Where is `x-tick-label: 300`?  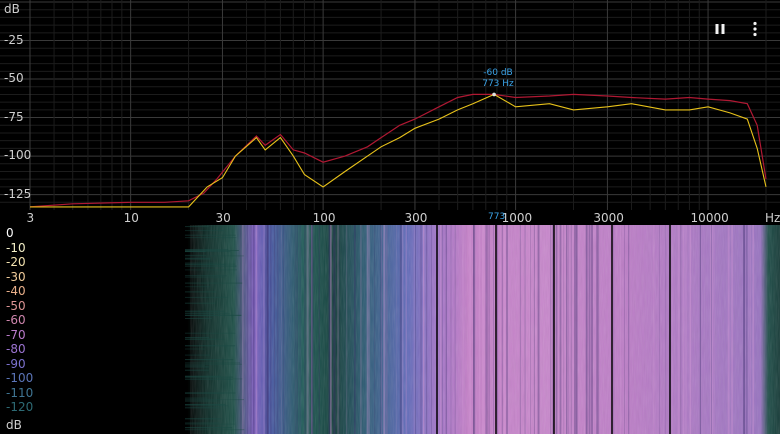 x-tick-label: 300 is located at coordinates (416, 218).